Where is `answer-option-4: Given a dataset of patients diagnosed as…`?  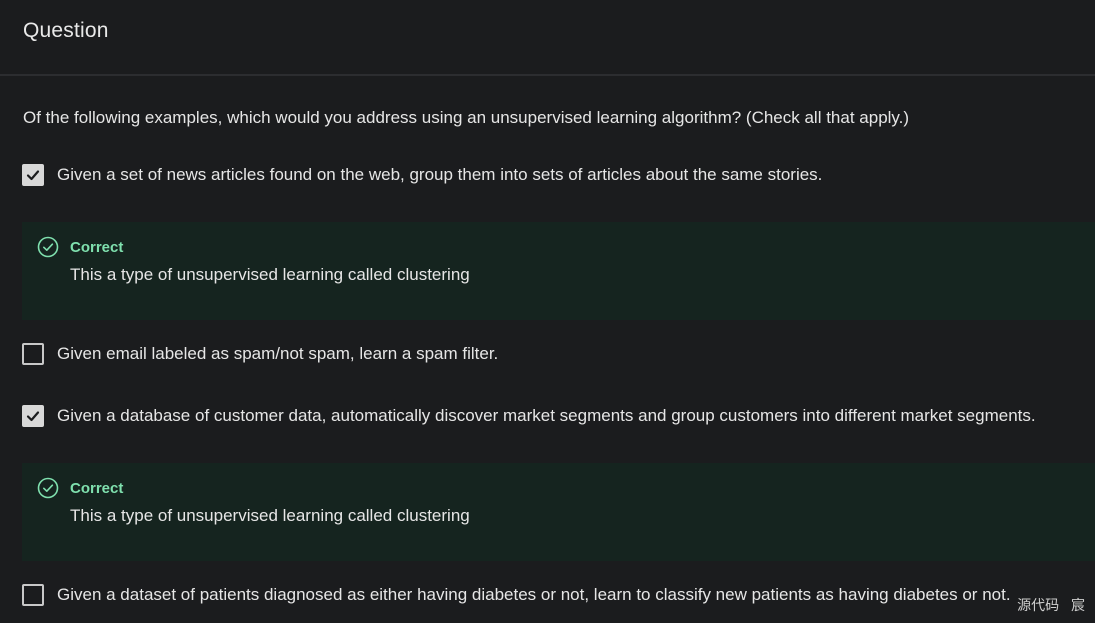
answer-option-4: Given a dataset of patients diagnosed as… is located at coordinates (516, 595).